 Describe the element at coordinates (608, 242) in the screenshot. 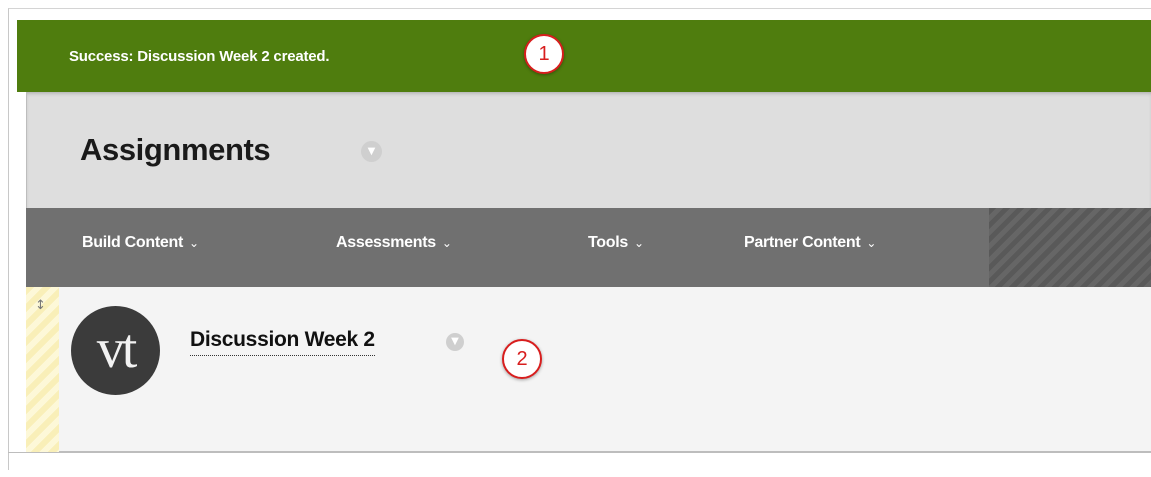

I see `tools-label: Tools` at that location.